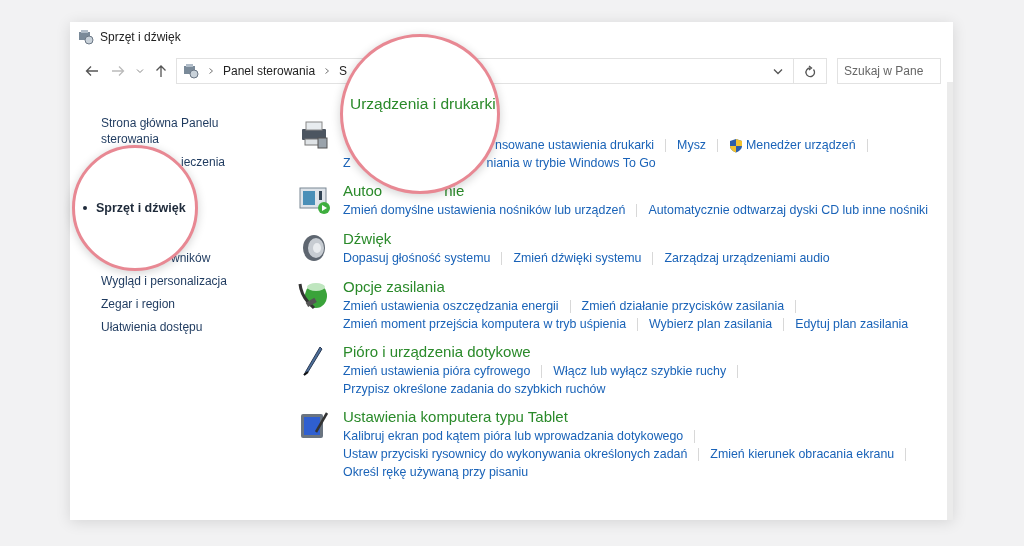 This screenshot has height=546, width=1024. What do you see at coordinates (889, 71) in the screenshot?
I see `search-field: Szukaj w Pane` at bounding box center [889, 71].